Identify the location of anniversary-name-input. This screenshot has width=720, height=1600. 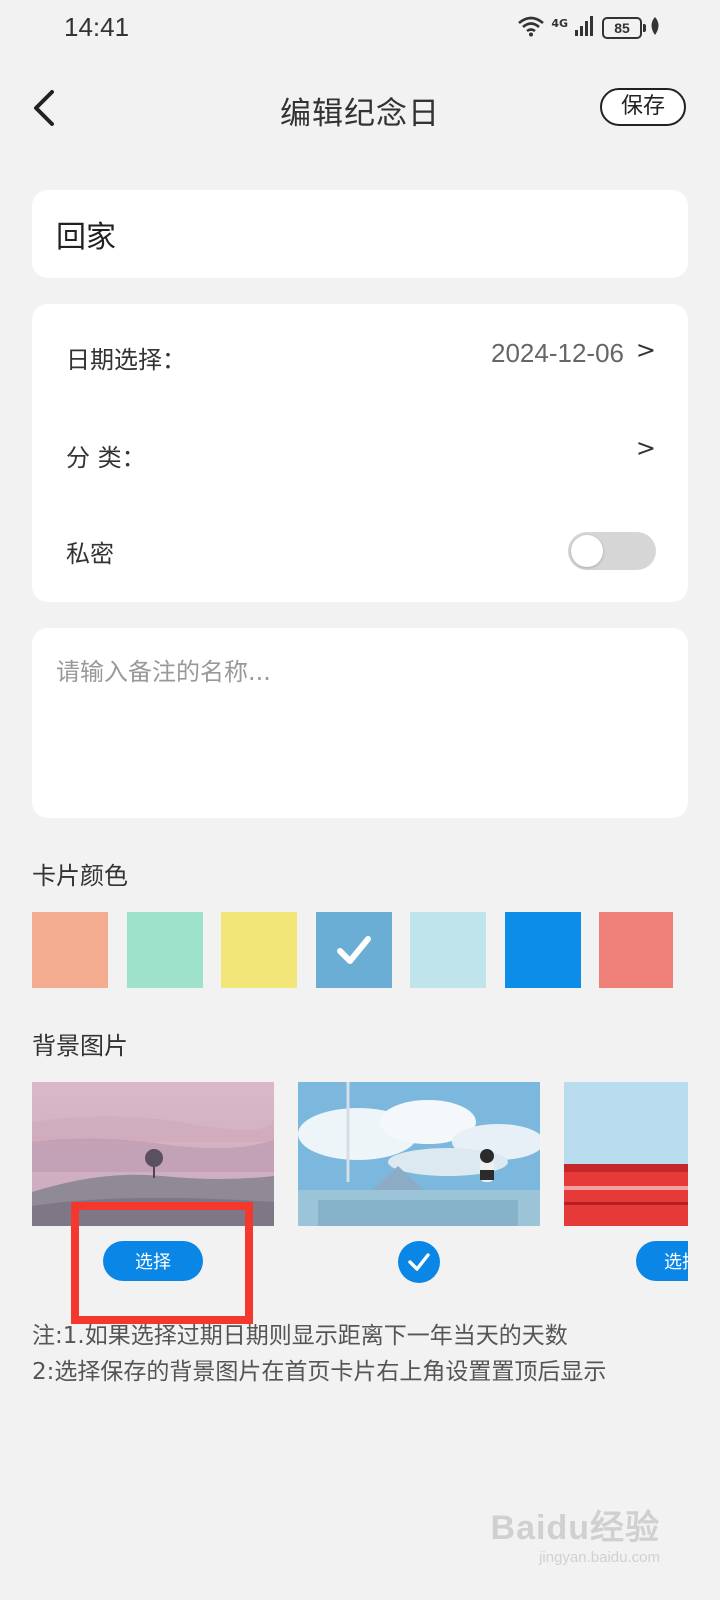
(356, 234).